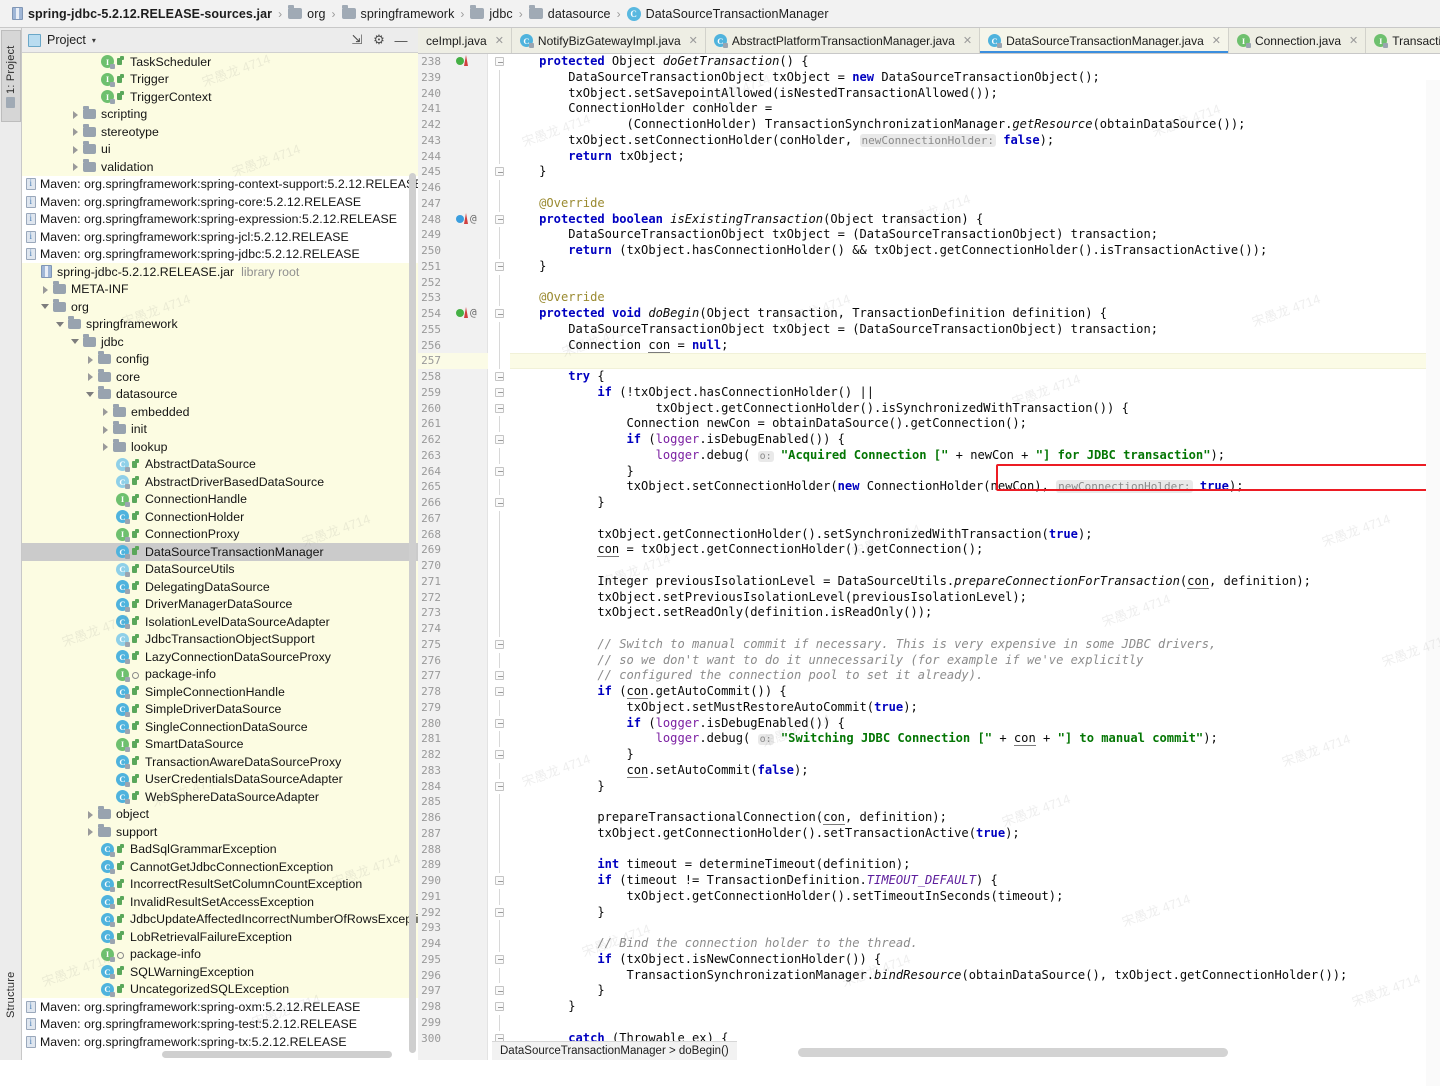 The image size is (1440, 1086). I want to click on tree-item: lookup, so click(220, 447).